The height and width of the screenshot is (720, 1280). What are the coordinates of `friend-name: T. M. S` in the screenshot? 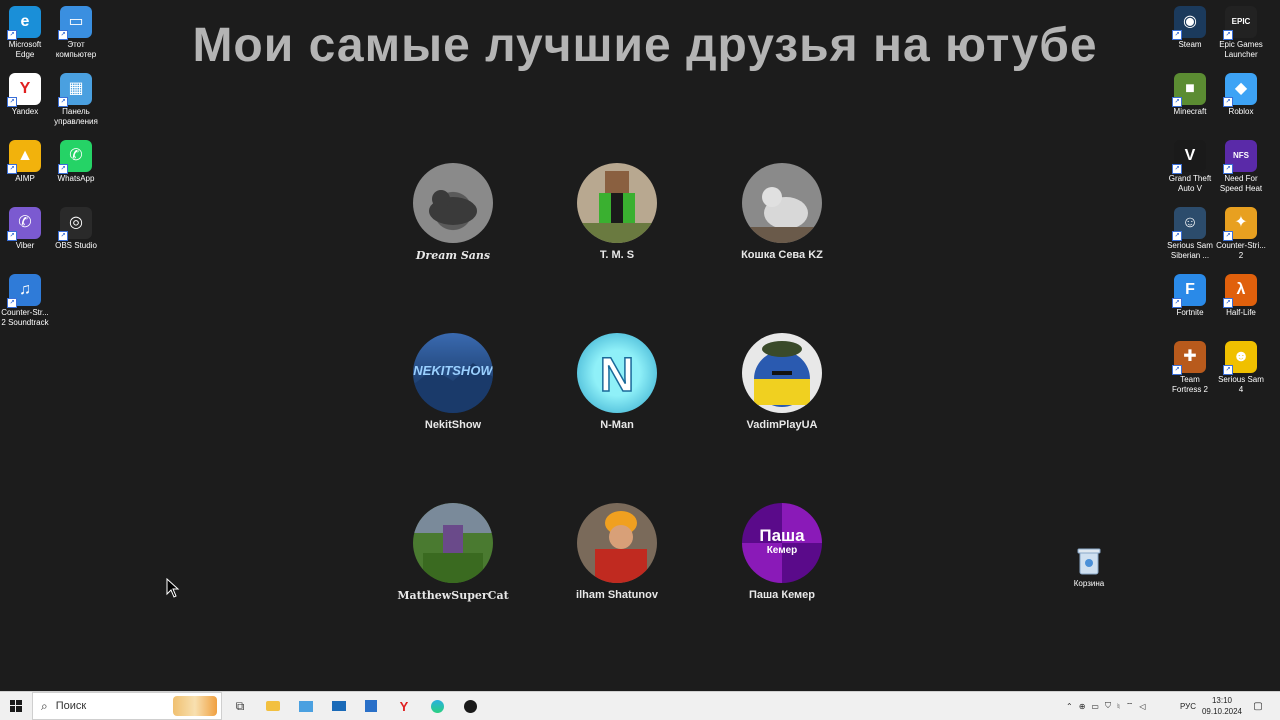 It's located at (617, 255).